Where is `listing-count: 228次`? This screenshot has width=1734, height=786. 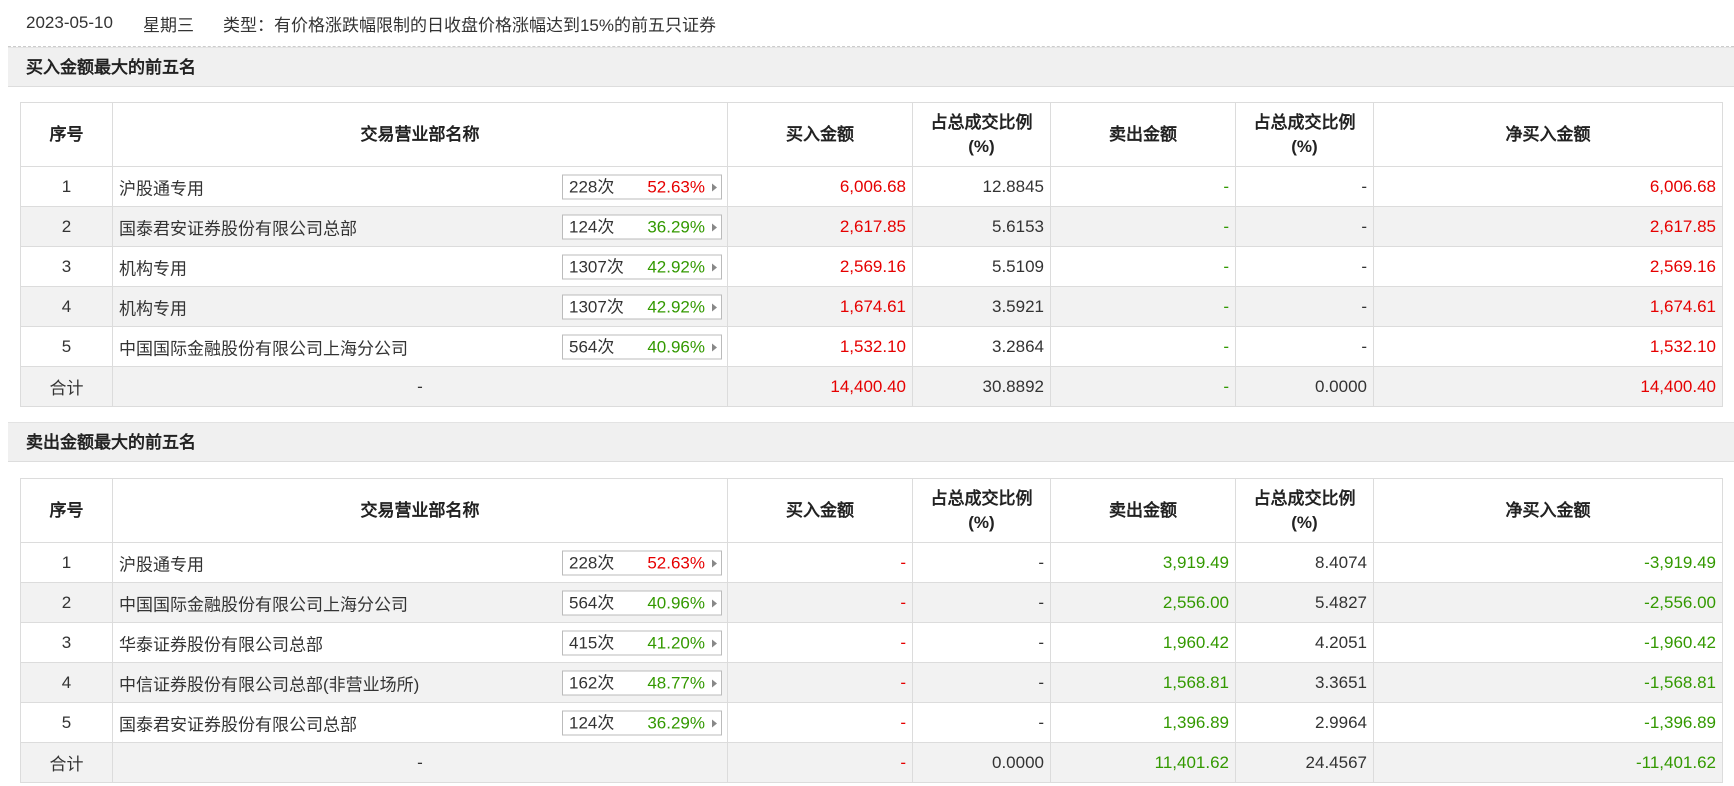 listing-count: 228次 is located at coordinates (592, 562).